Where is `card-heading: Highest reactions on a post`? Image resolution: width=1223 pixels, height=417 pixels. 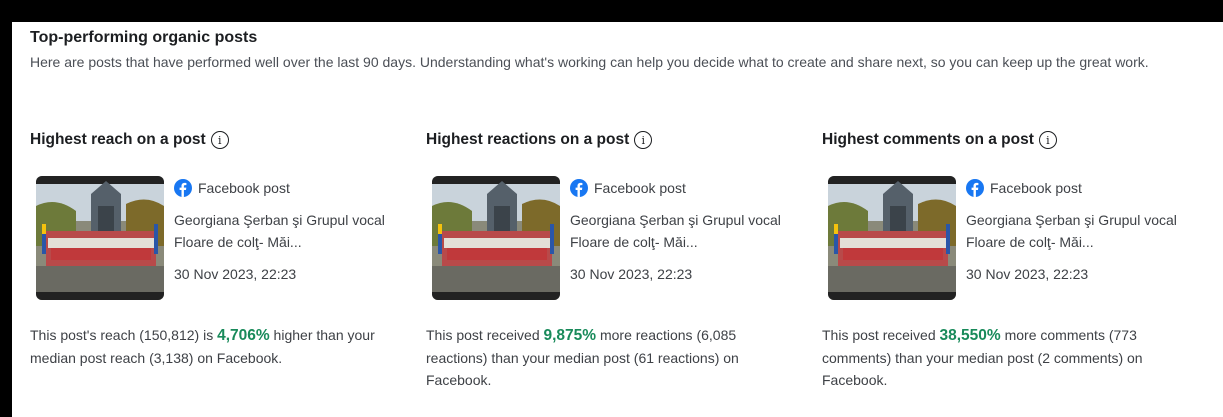
card-heading: Highest reactions on a post is located at coordinates (528, 139).